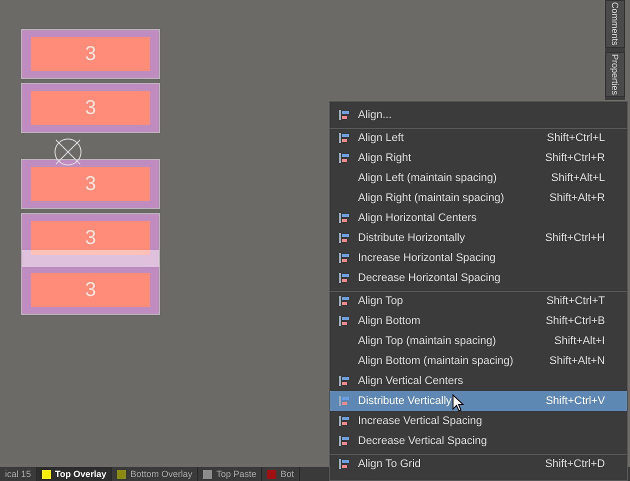 The width and height of the screenshot is (630, 481). Describe the element at coordinates (458, 403) in the screenshot. I see `mouse-pointer-icon` at that location.